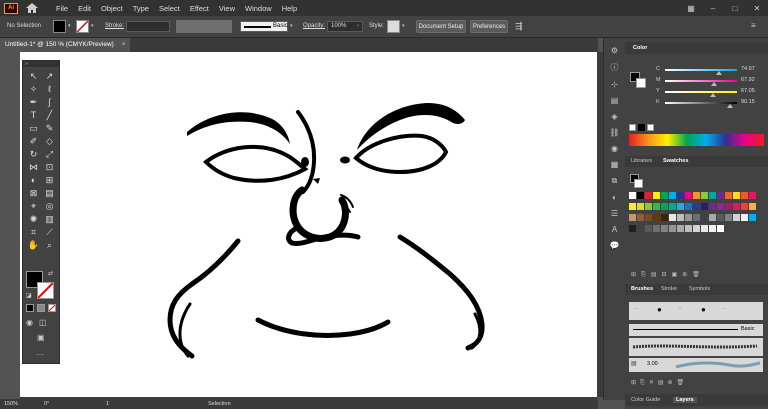 Image resolution: width=768 pixels, height=409 pixels. What do you see at coordinates (669, 289) in the screenshot?
I see `tab-stroke: Stroke` at bounding box center [669, 289].